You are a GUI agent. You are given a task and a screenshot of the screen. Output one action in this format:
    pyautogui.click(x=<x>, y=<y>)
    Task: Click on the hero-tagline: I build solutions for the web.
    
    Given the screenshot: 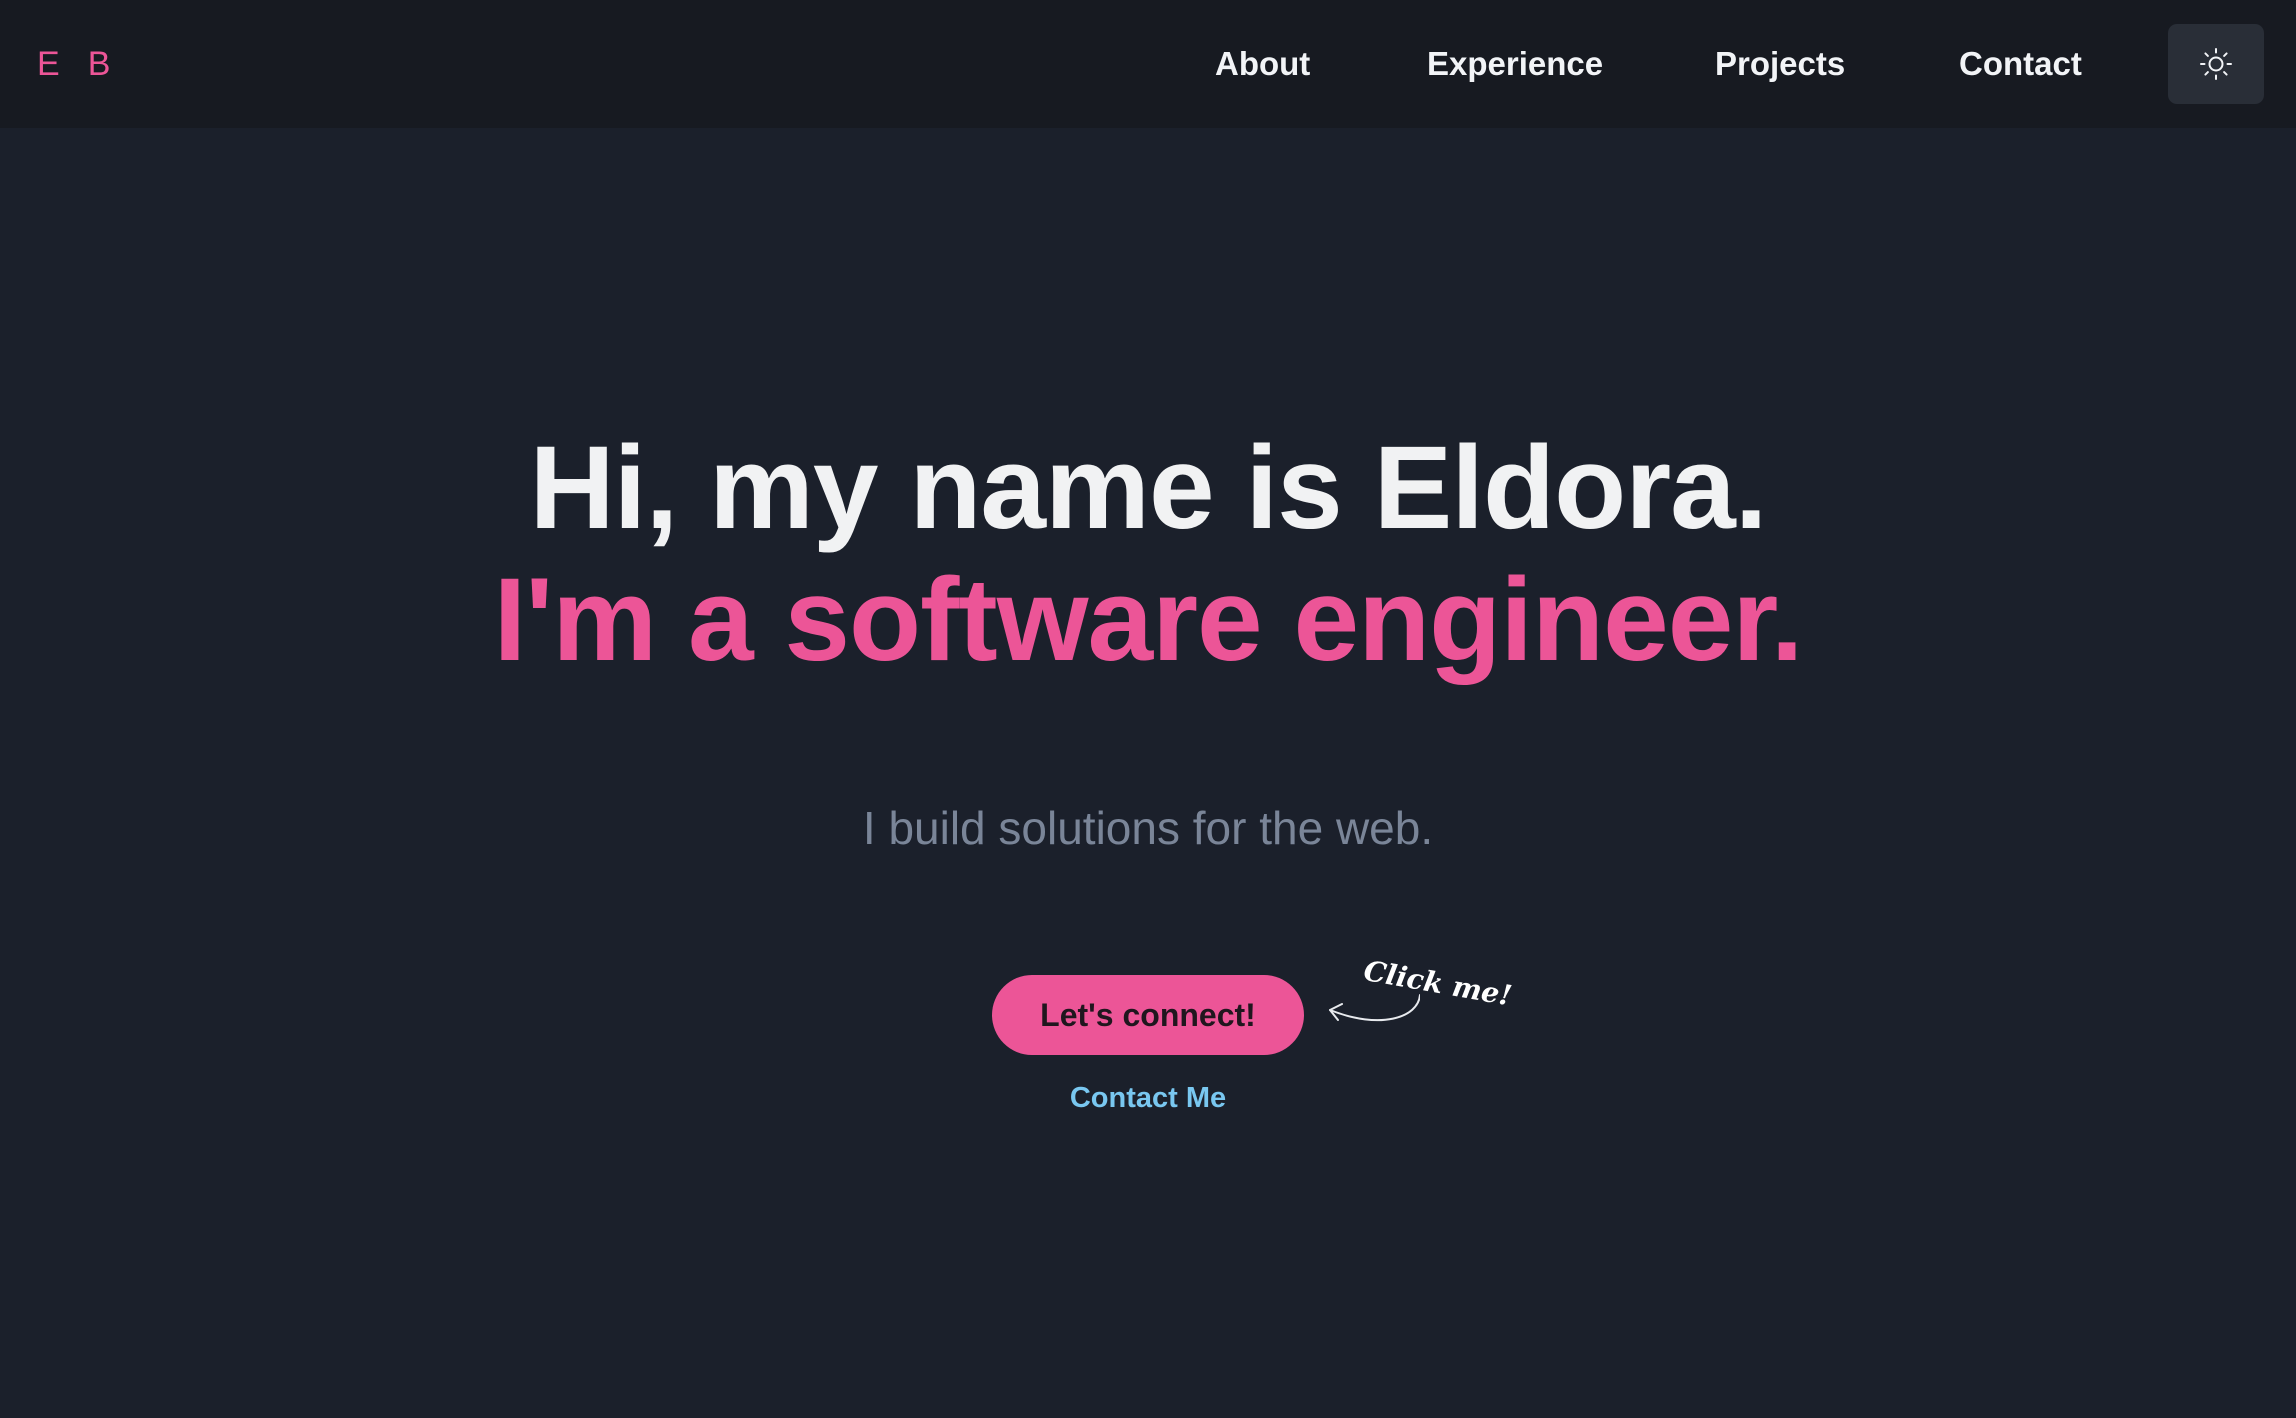 What is the action you would take?
    pyautogui.click(x=1148, y=828)
    